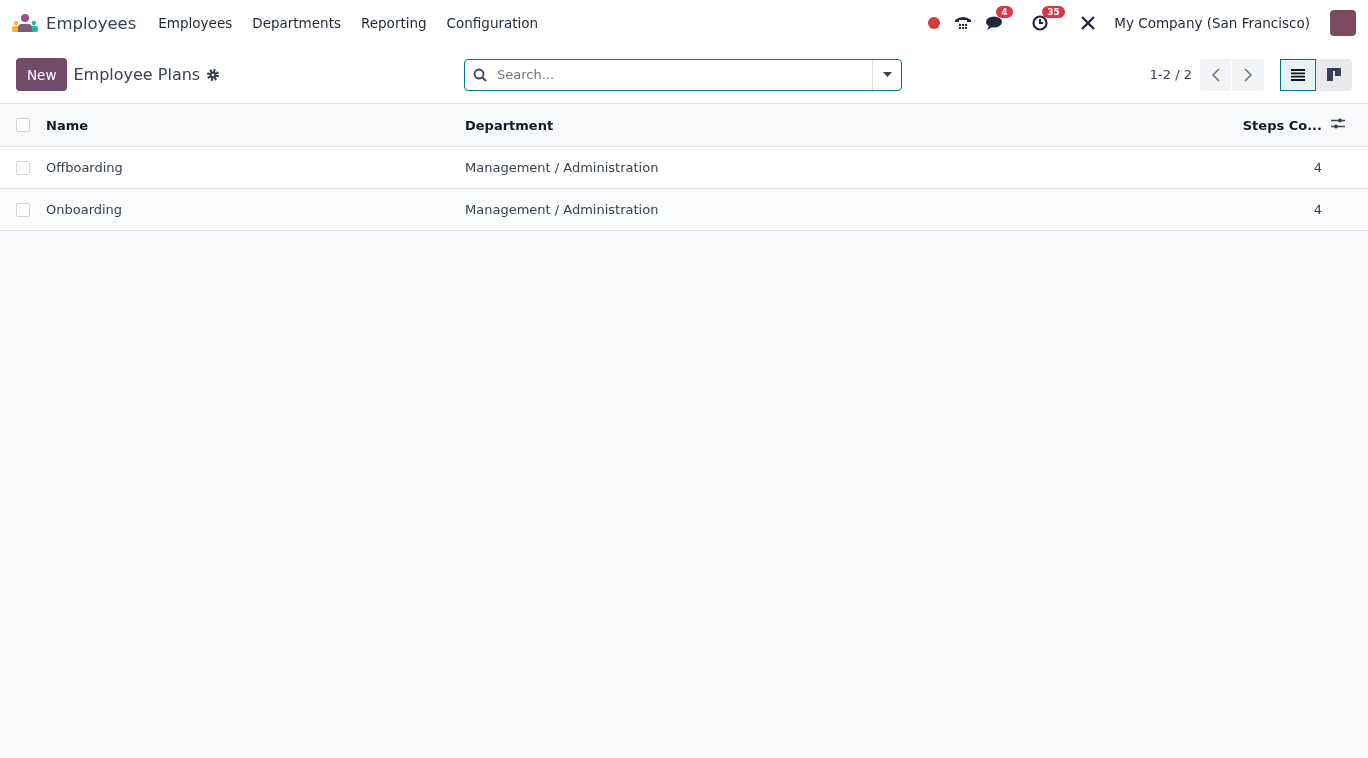  I want to click on table-cell: Onboarding, so click(84, 209).